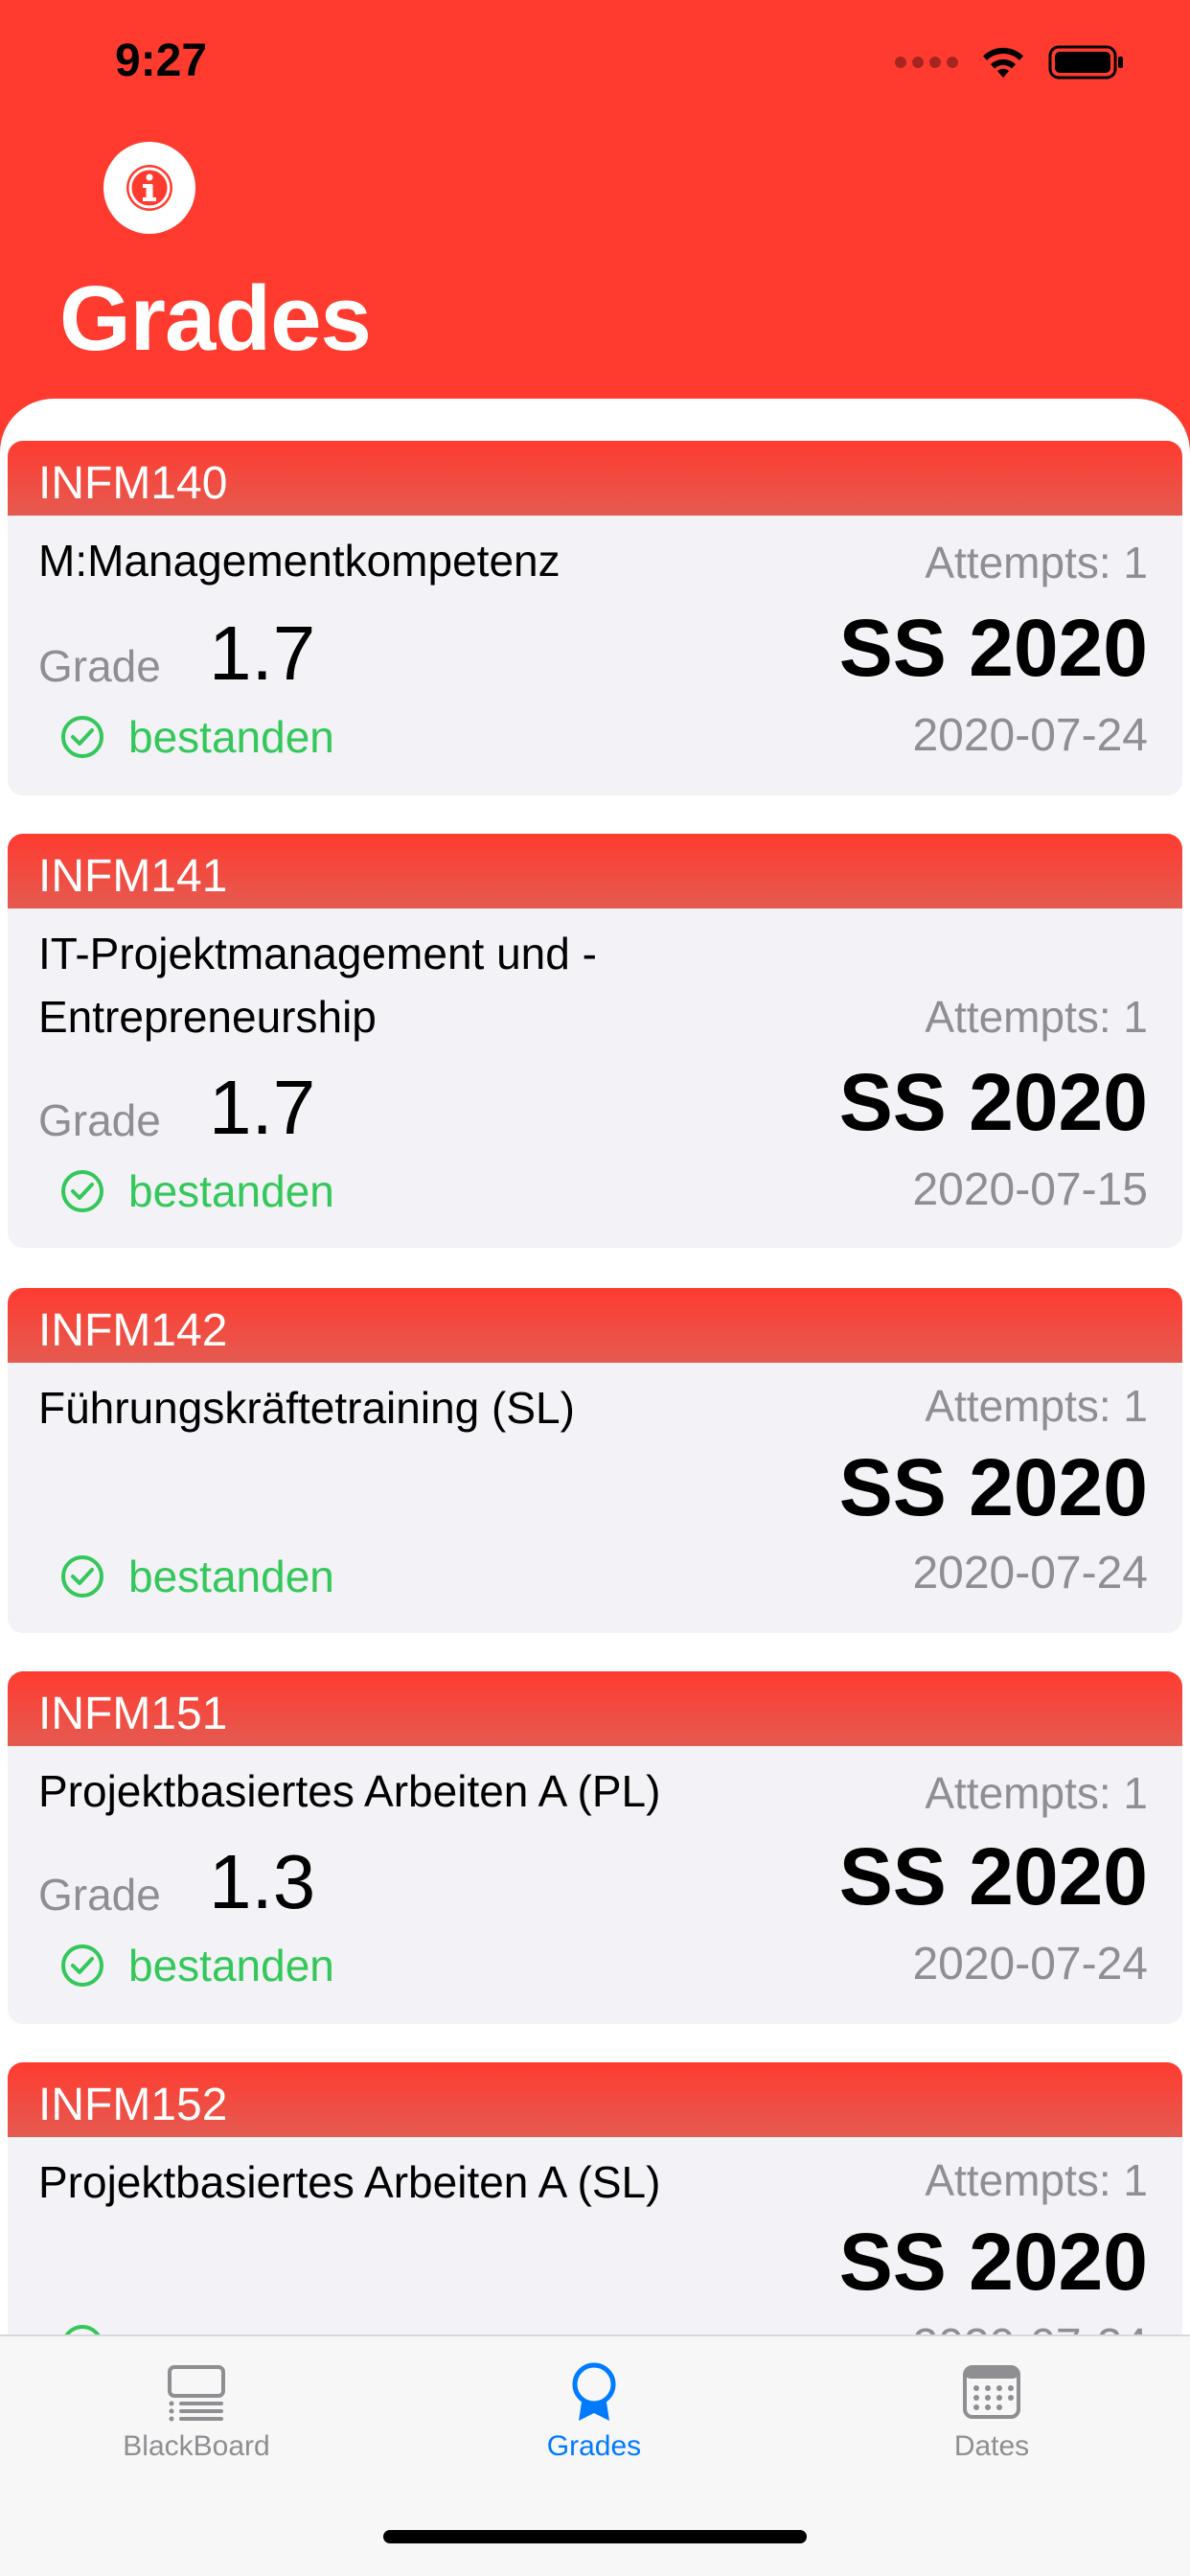 The image size is (1190, 2576). I want to click on status-time: 9:27, so click(162, 60).